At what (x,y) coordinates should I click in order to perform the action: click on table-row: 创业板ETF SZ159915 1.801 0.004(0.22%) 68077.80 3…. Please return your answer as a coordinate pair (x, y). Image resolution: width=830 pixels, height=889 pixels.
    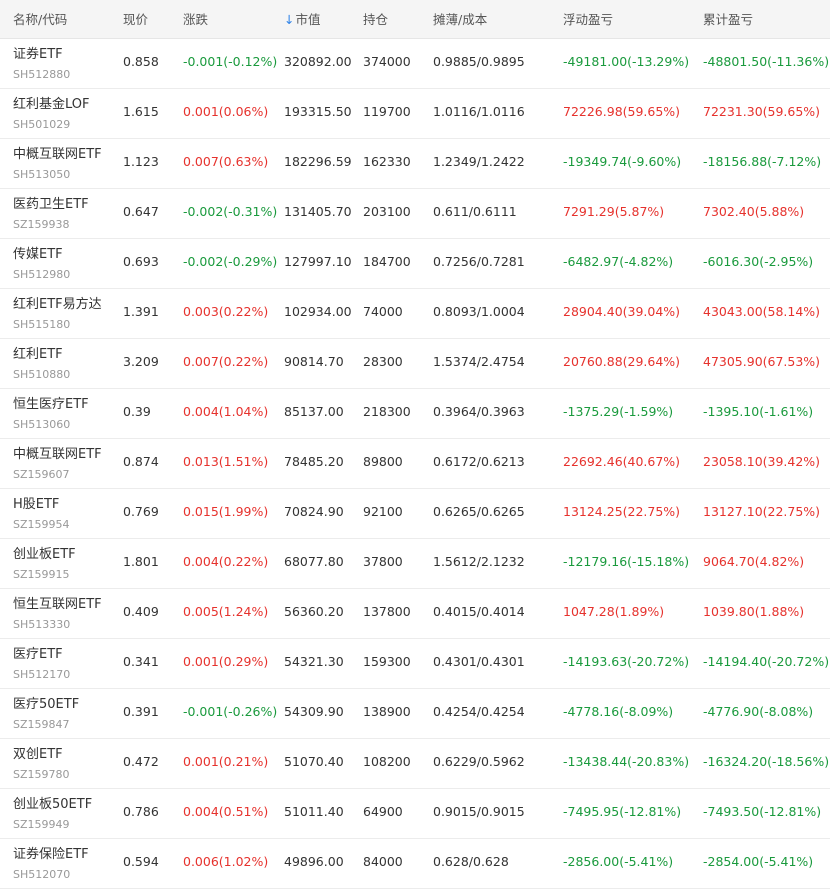
    Looking at the image, I should click on (415, 564).